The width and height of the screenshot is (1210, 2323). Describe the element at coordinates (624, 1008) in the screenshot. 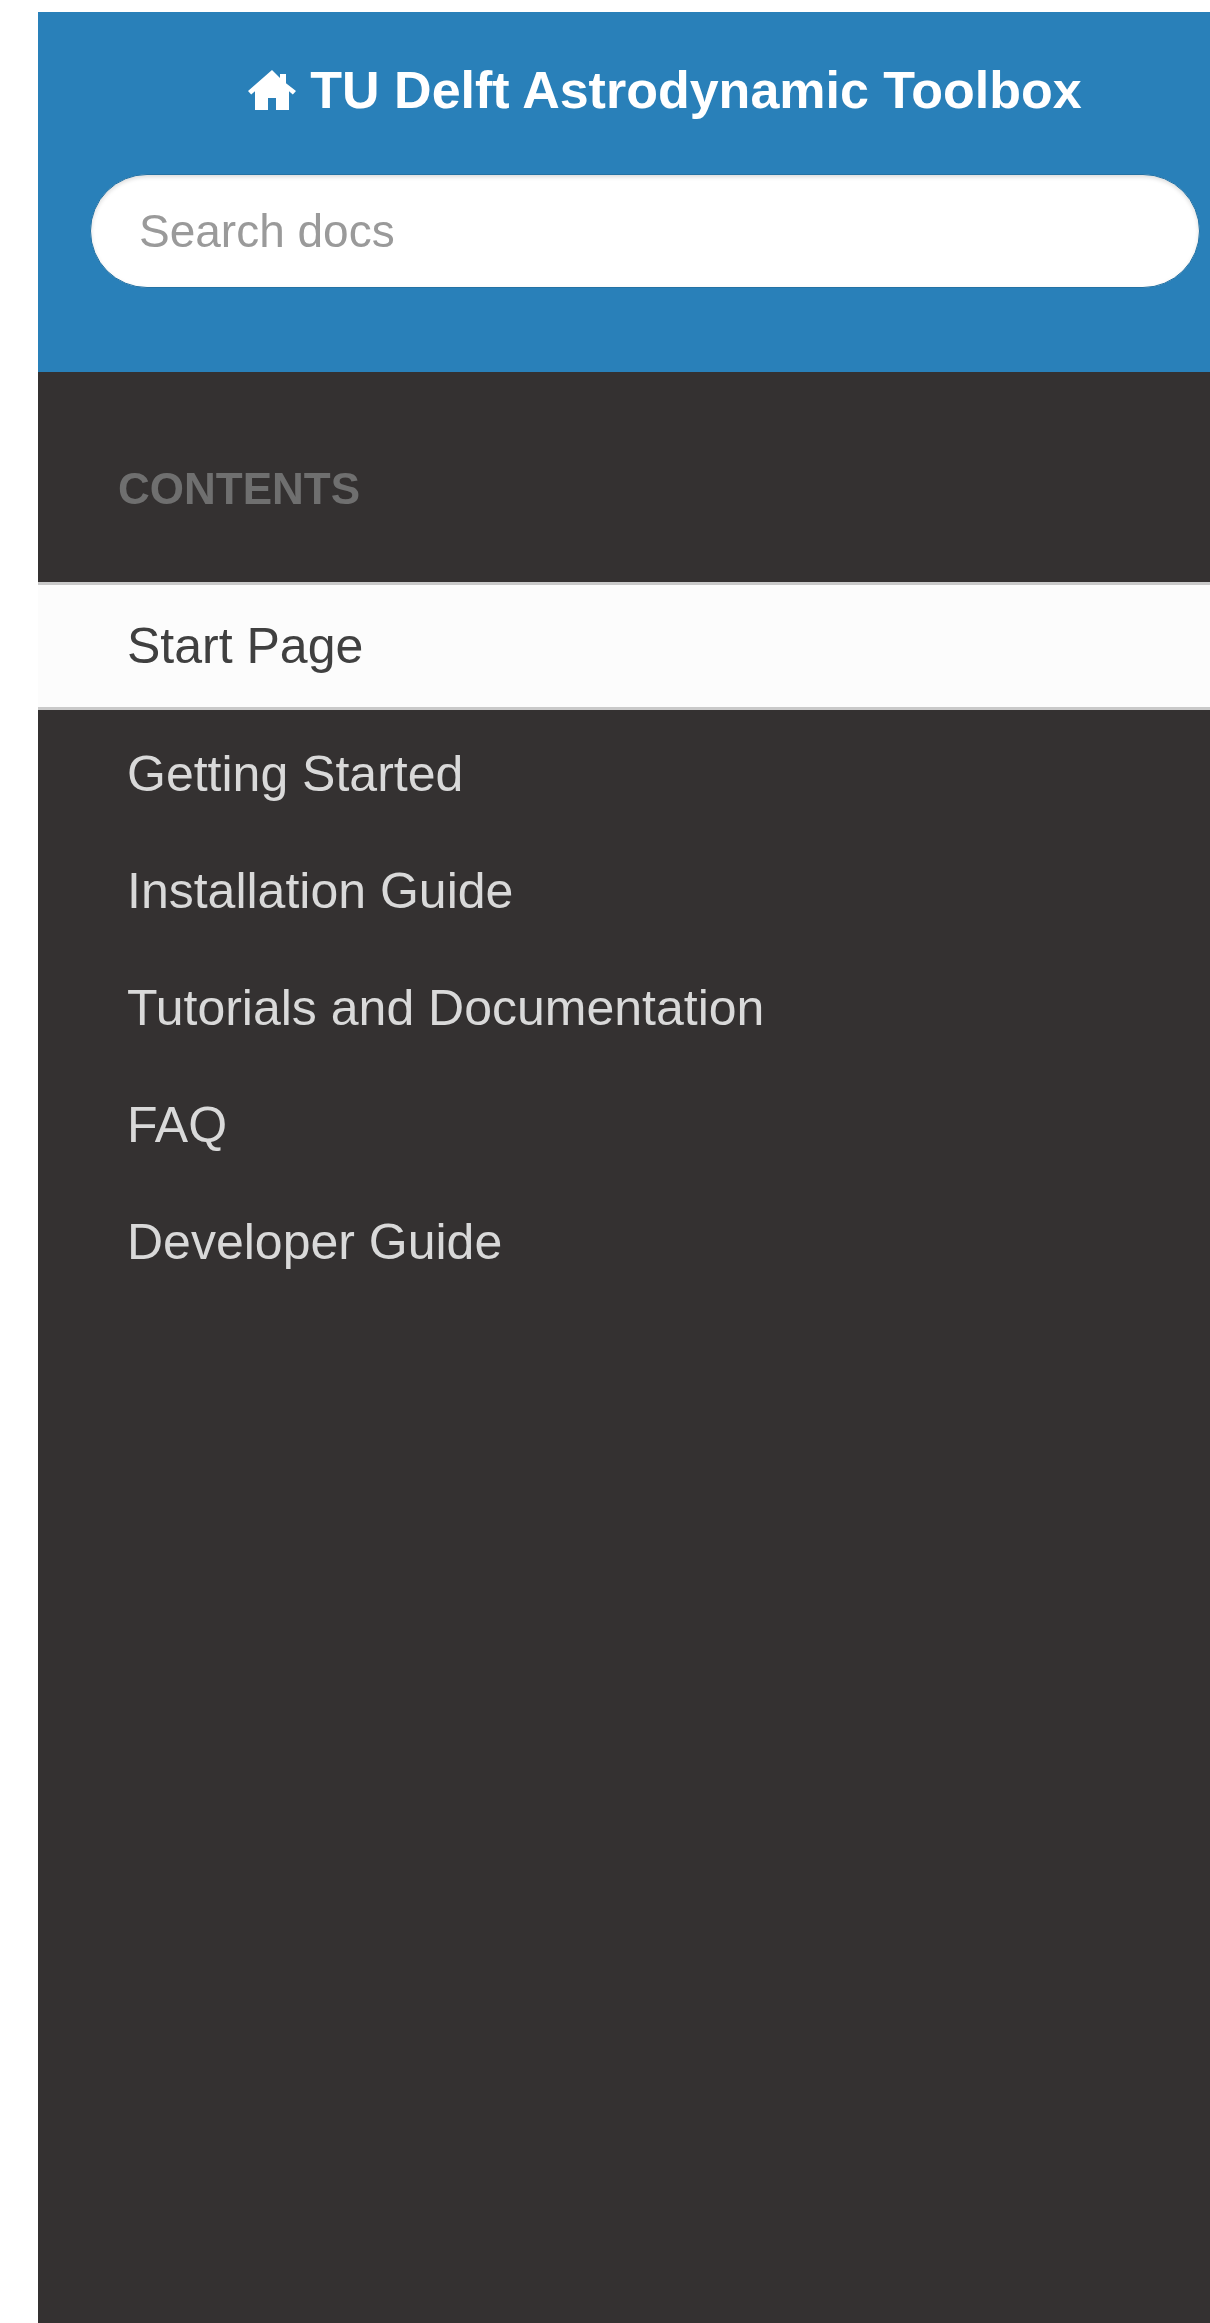

I see `nav-link: Tutorials and Documentation` at that location.